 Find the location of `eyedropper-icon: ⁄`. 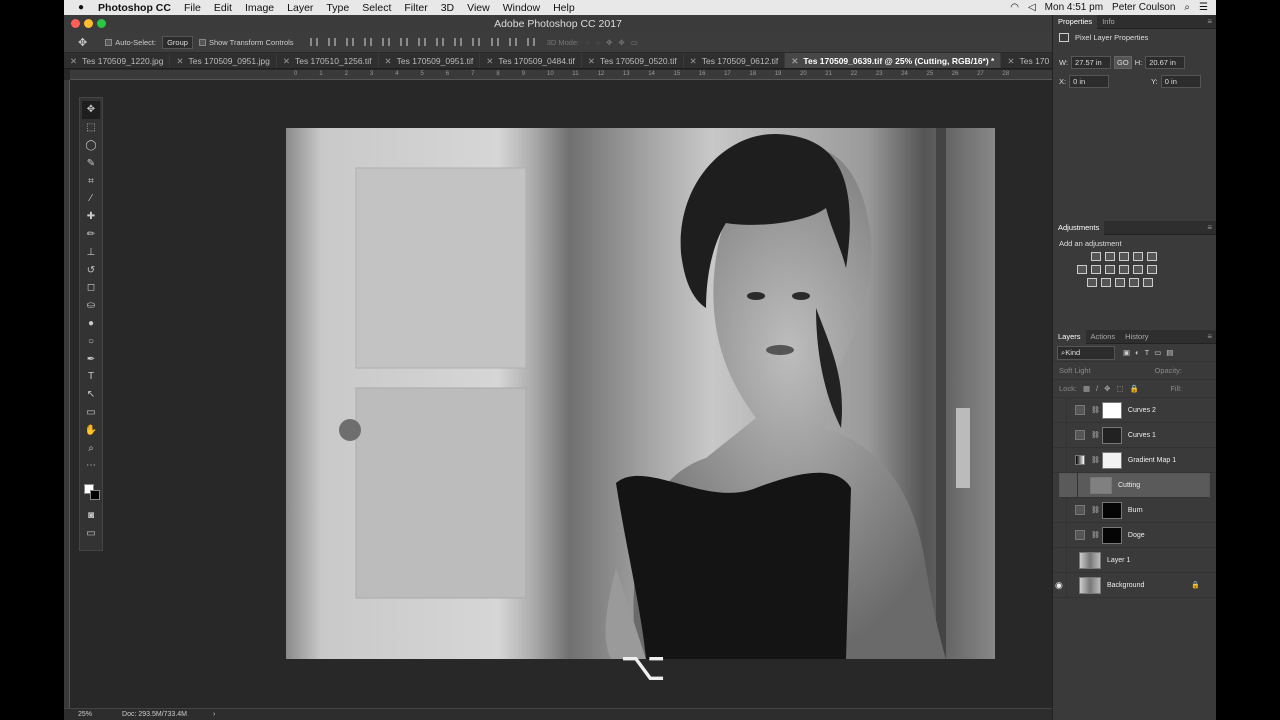

eyedropper-icon: ⁄ is located at coordinates (91, 199).